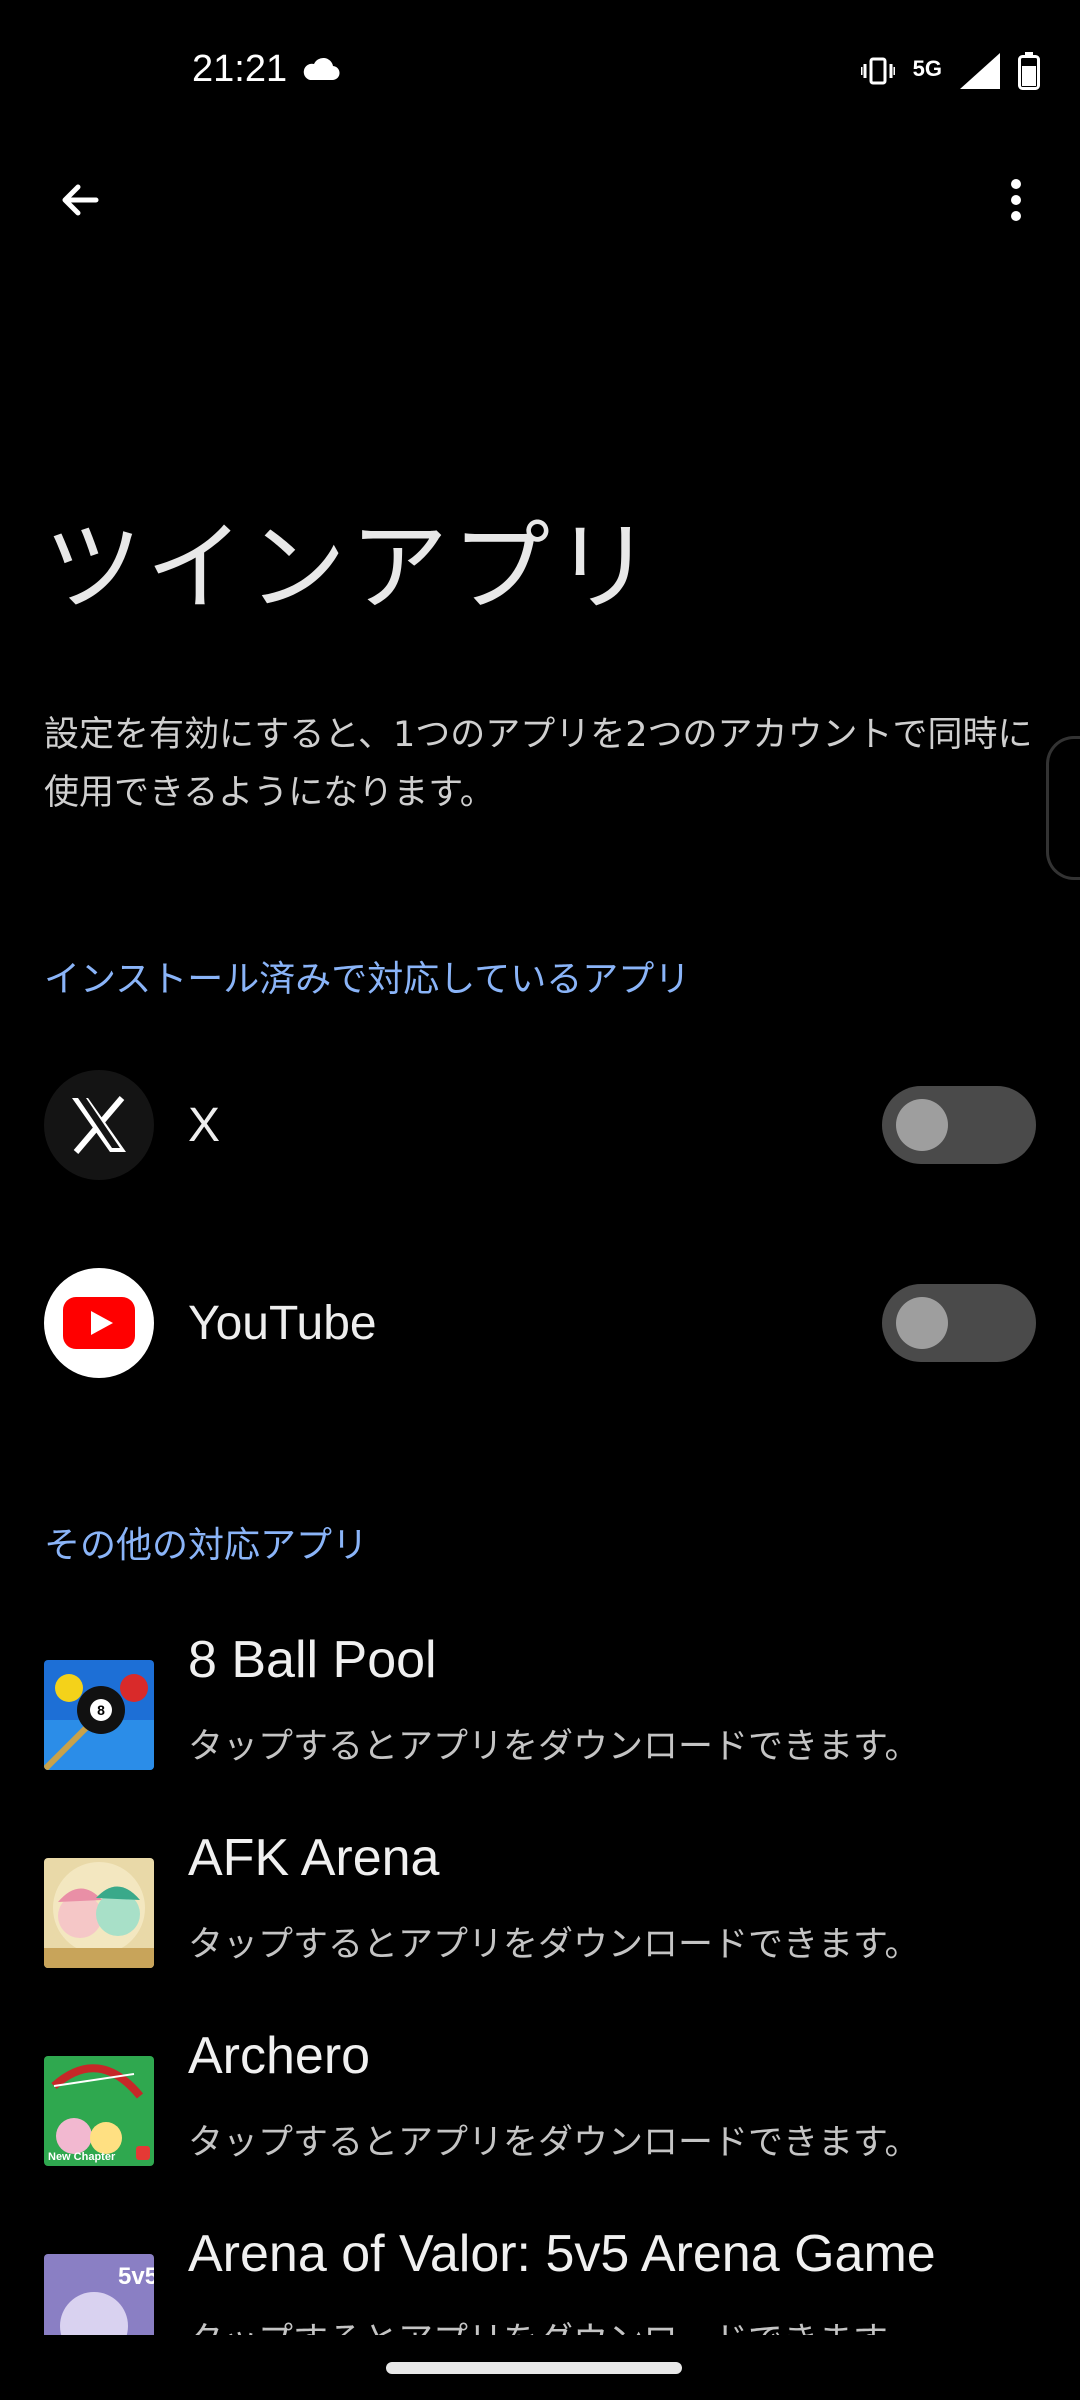 The width and height of the screenshot is (1080, 2400). I want to click on svg-text: 8, so click(101, 1710).